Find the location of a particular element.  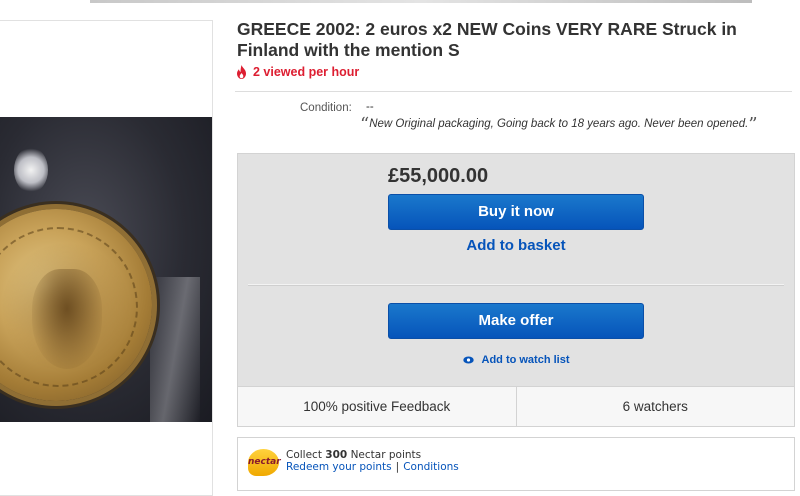

coin-image is located at coordinates (76, 305).